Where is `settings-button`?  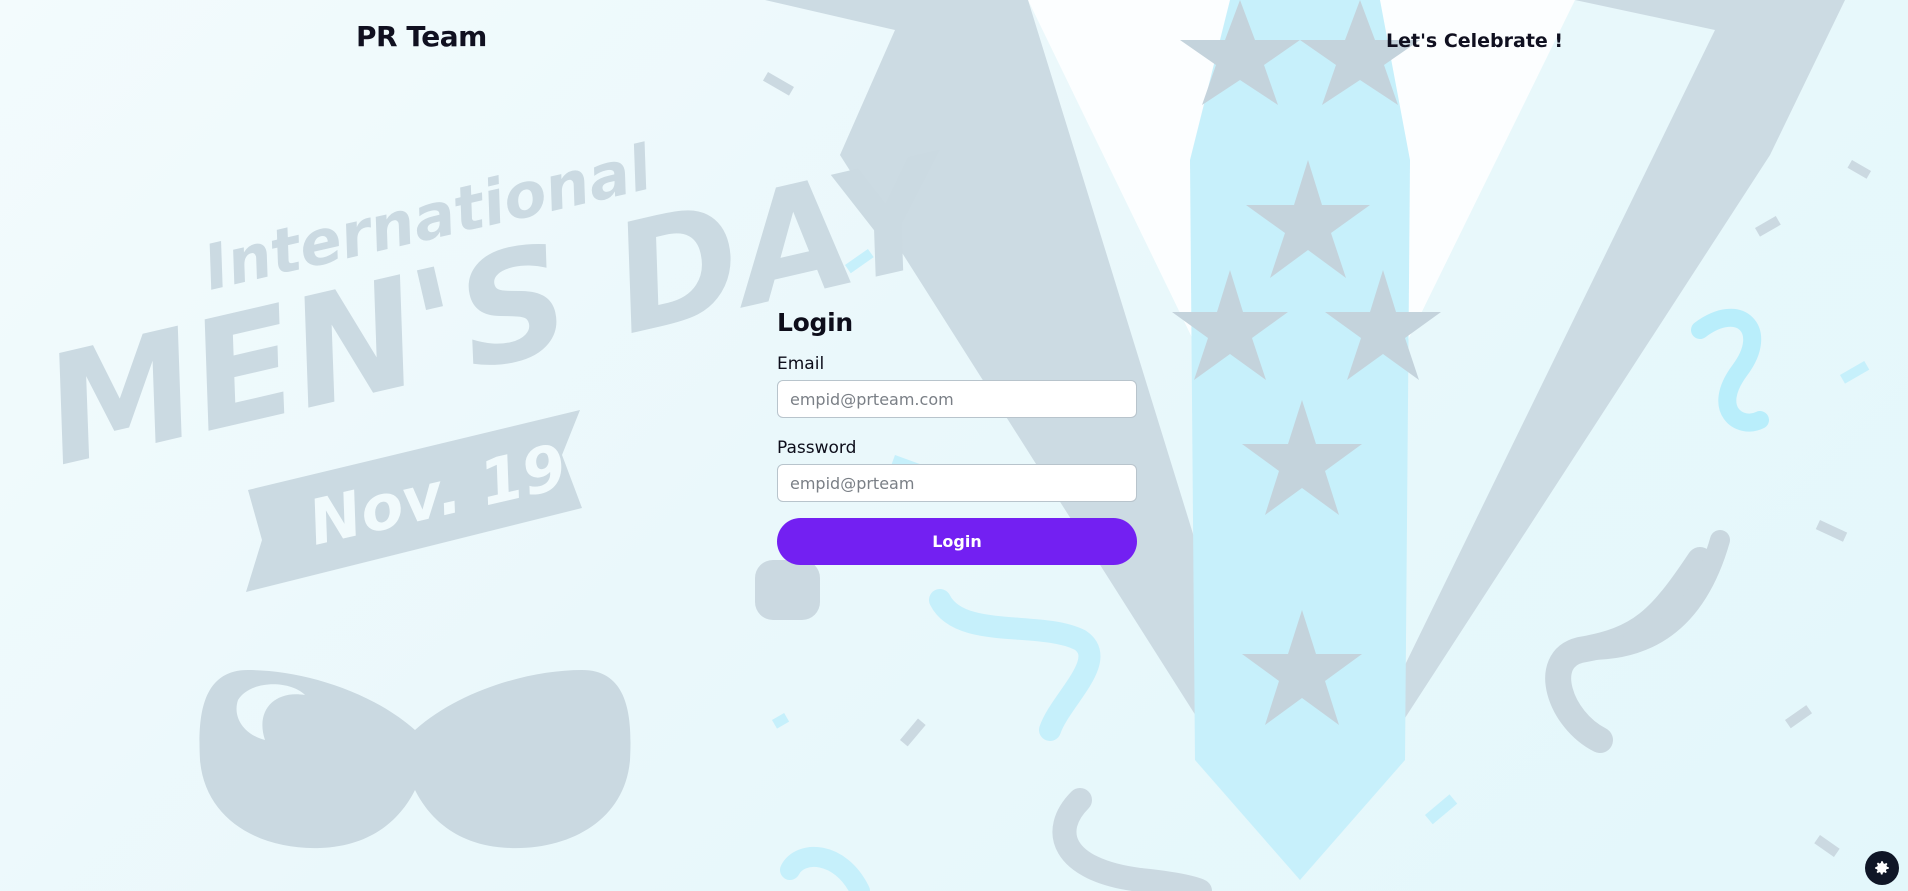 settings-button is located at coordinates (1882, 868).